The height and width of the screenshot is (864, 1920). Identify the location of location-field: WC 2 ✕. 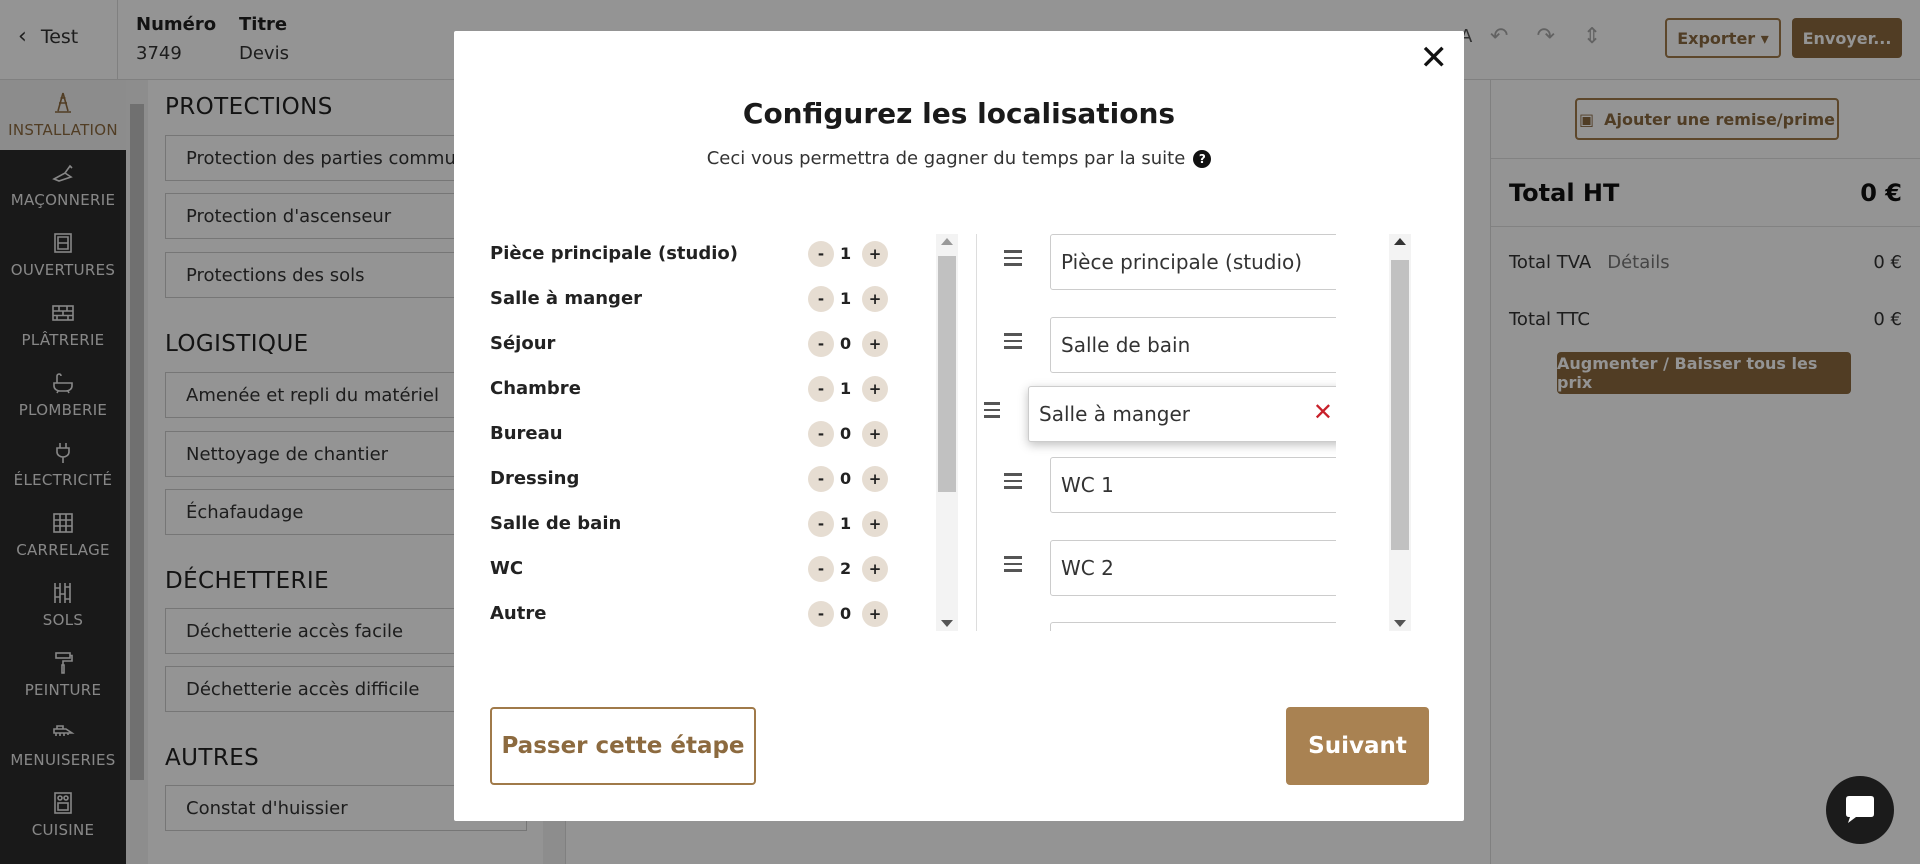
(1193, 568).